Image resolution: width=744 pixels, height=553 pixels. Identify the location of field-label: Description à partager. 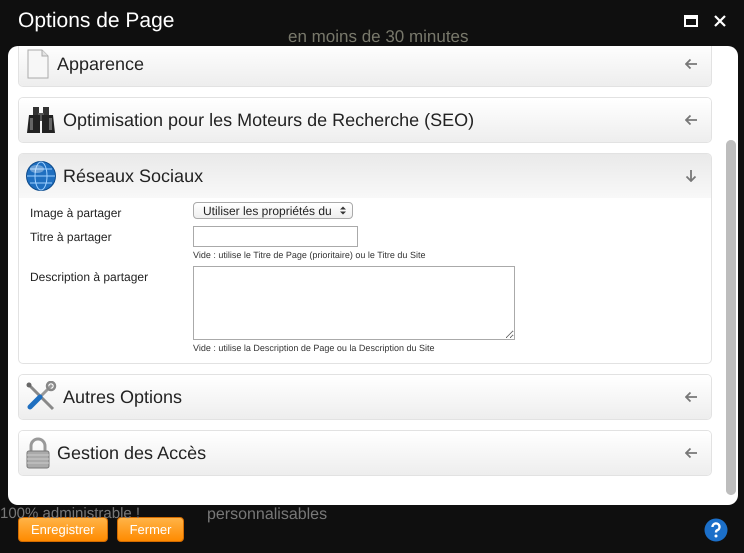
(90, 277).